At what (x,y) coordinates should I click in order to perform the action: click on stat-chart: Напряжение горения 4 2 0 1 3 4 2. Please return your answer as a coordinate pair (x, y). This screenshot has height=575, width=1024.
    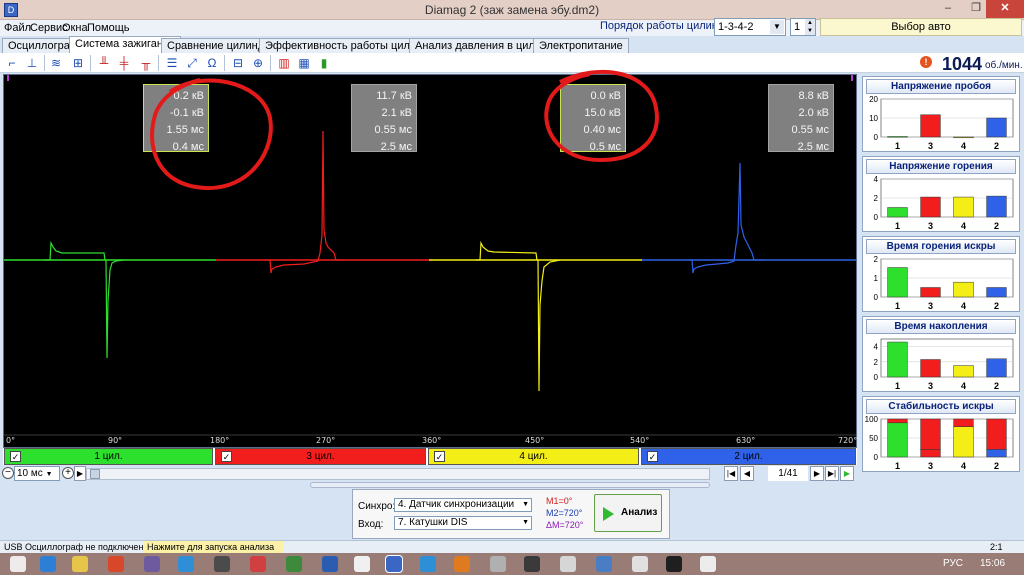
    Looking at the image, I should click on (941, 194).